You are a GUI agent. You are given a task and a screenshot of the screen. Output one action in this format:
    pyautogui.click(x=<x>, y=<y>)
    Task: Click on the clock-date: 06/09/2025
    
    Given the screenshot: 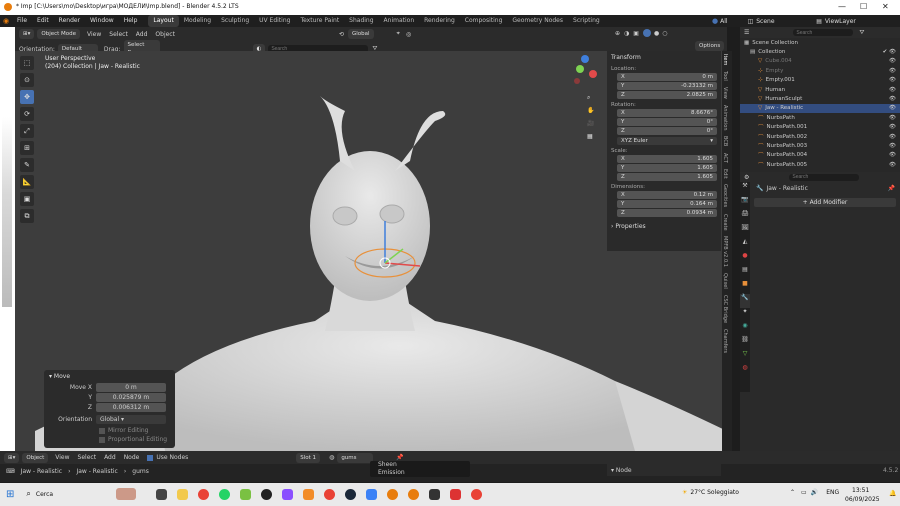 What is the action you would take?
    pyautogui.click(x=862, y=499)
    